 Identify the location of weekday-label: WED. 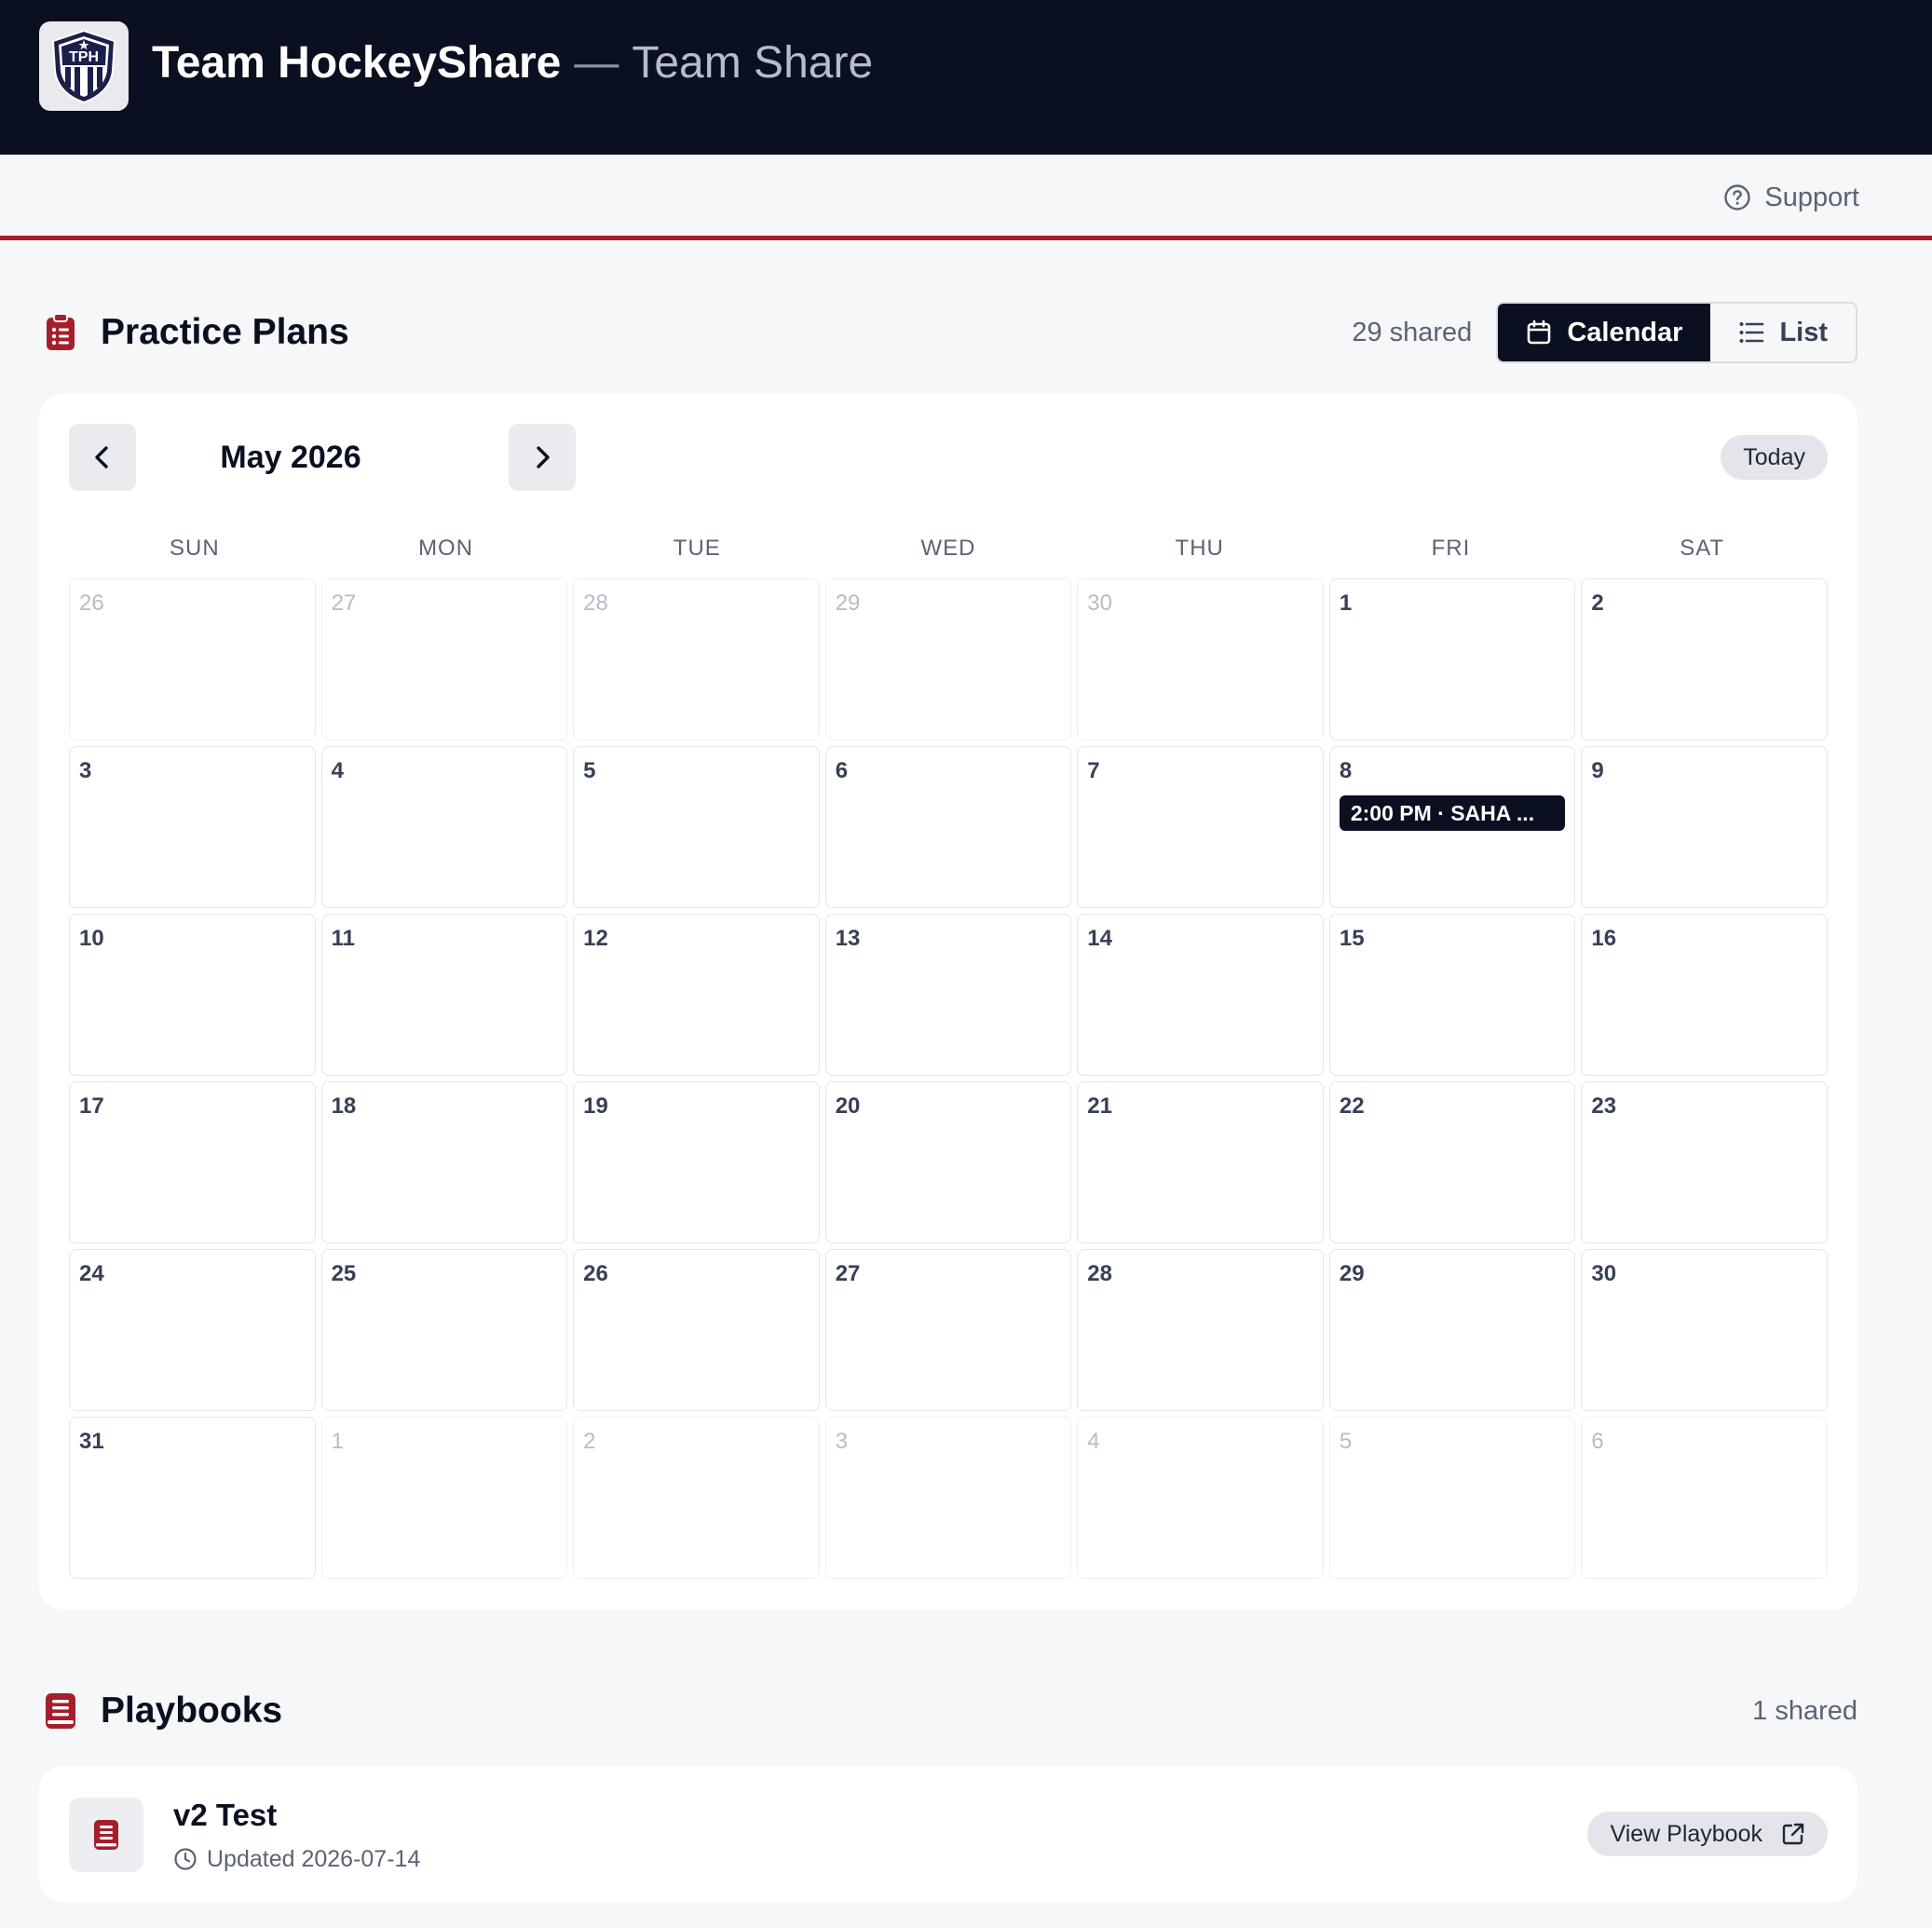
(948, 548).